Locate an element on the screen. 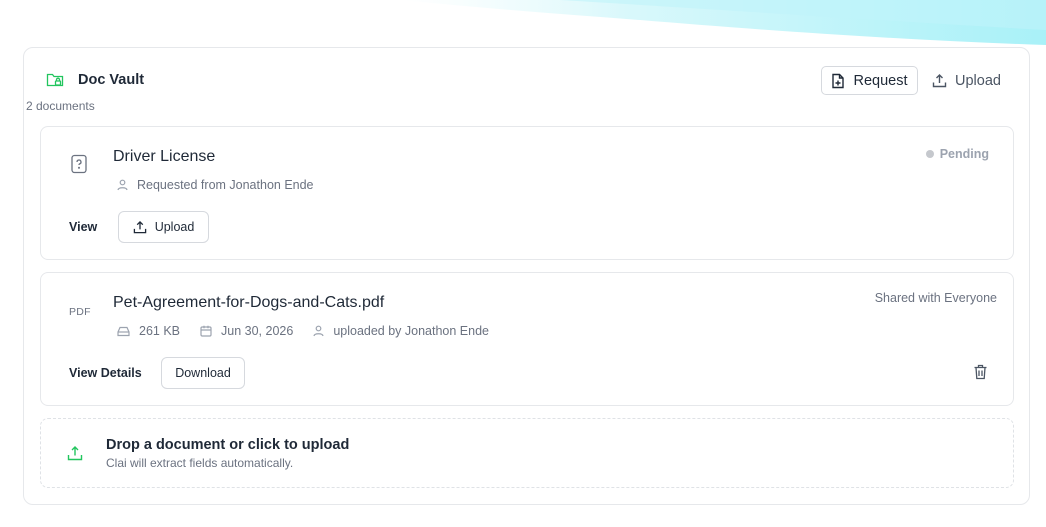  status-label: Pending is located at coordinates (964, 154).